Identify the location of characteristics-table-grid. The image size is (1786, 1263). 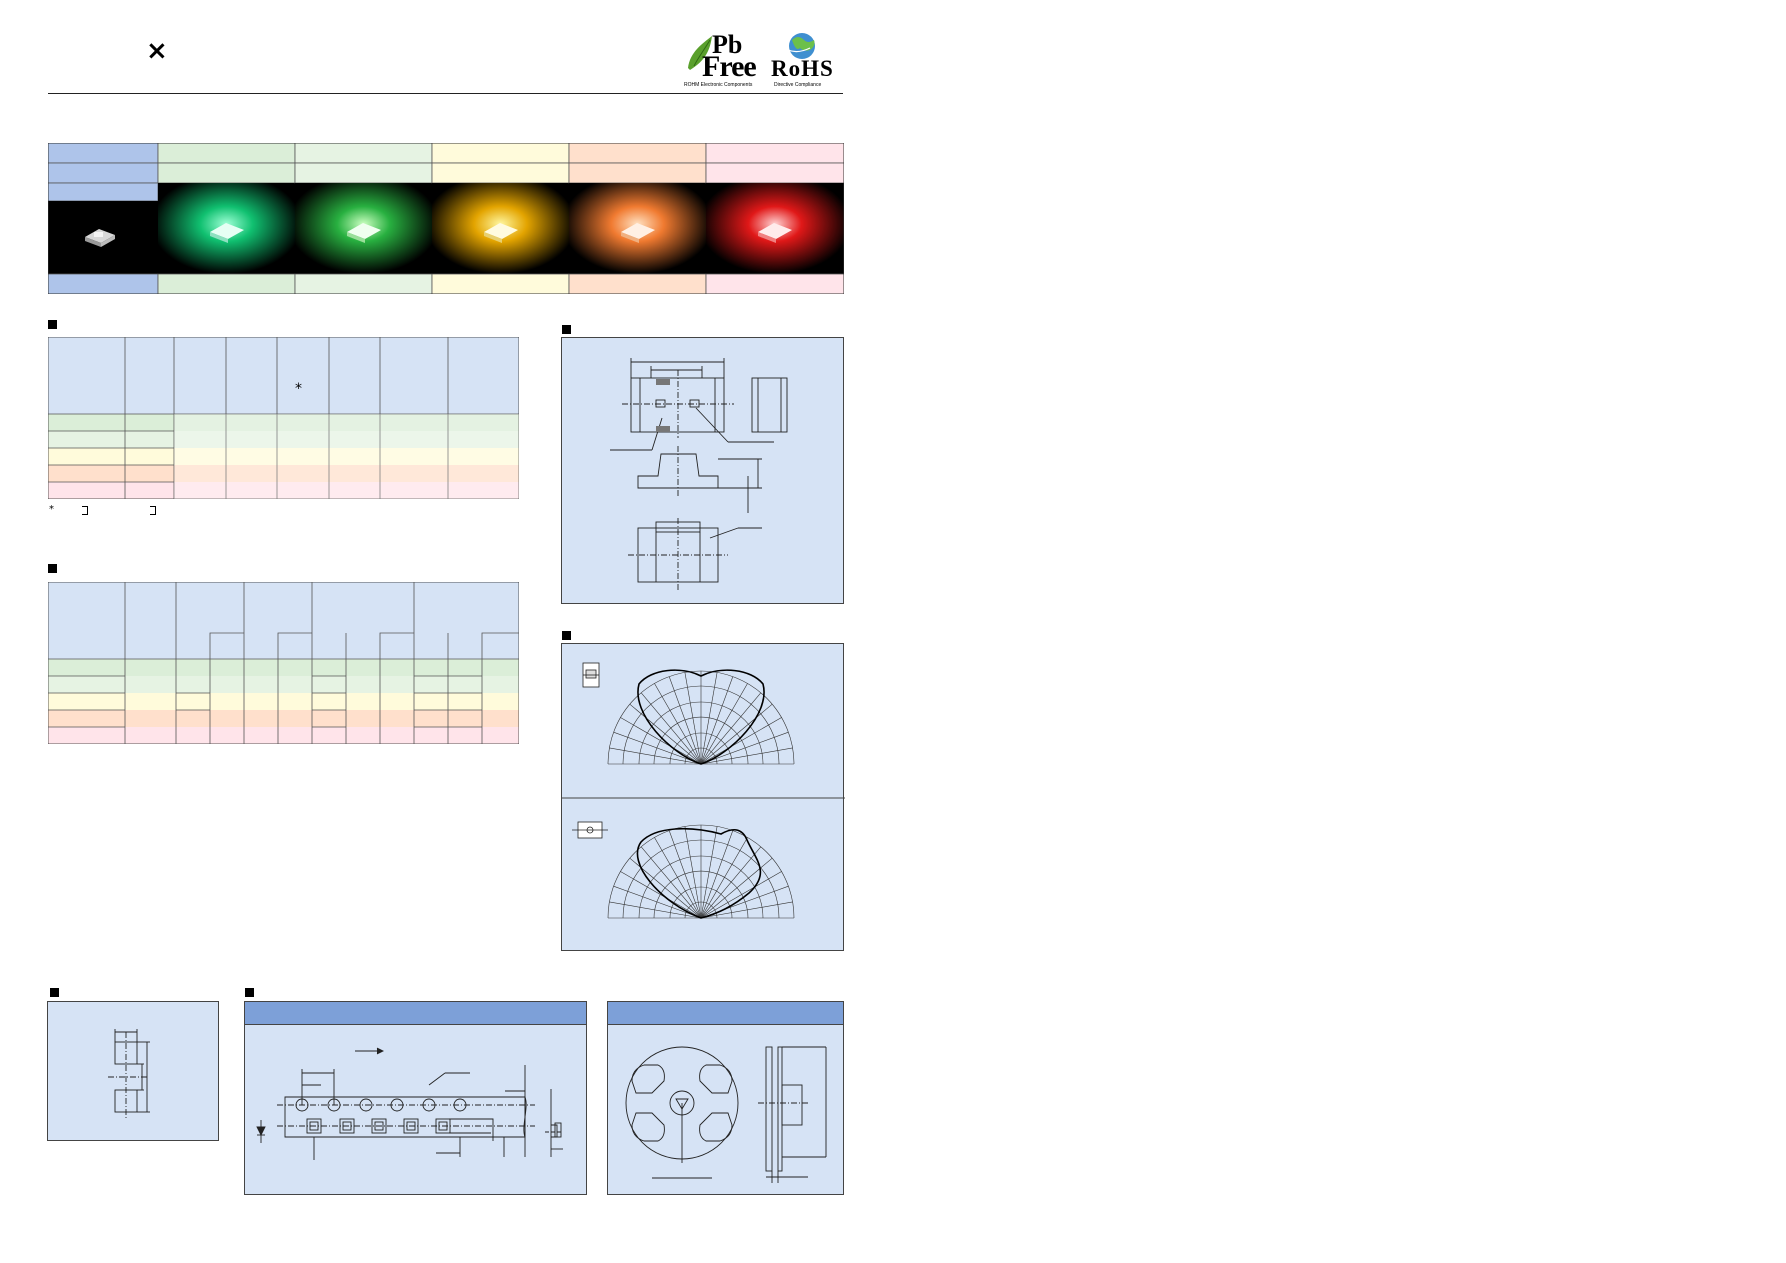
(283, 663).